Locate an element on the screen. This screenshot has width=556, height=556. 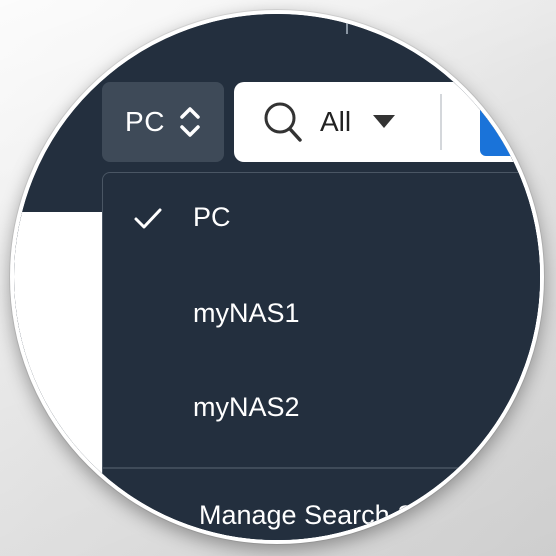
menu-item-label: PC is located at coordinates (212, 216).